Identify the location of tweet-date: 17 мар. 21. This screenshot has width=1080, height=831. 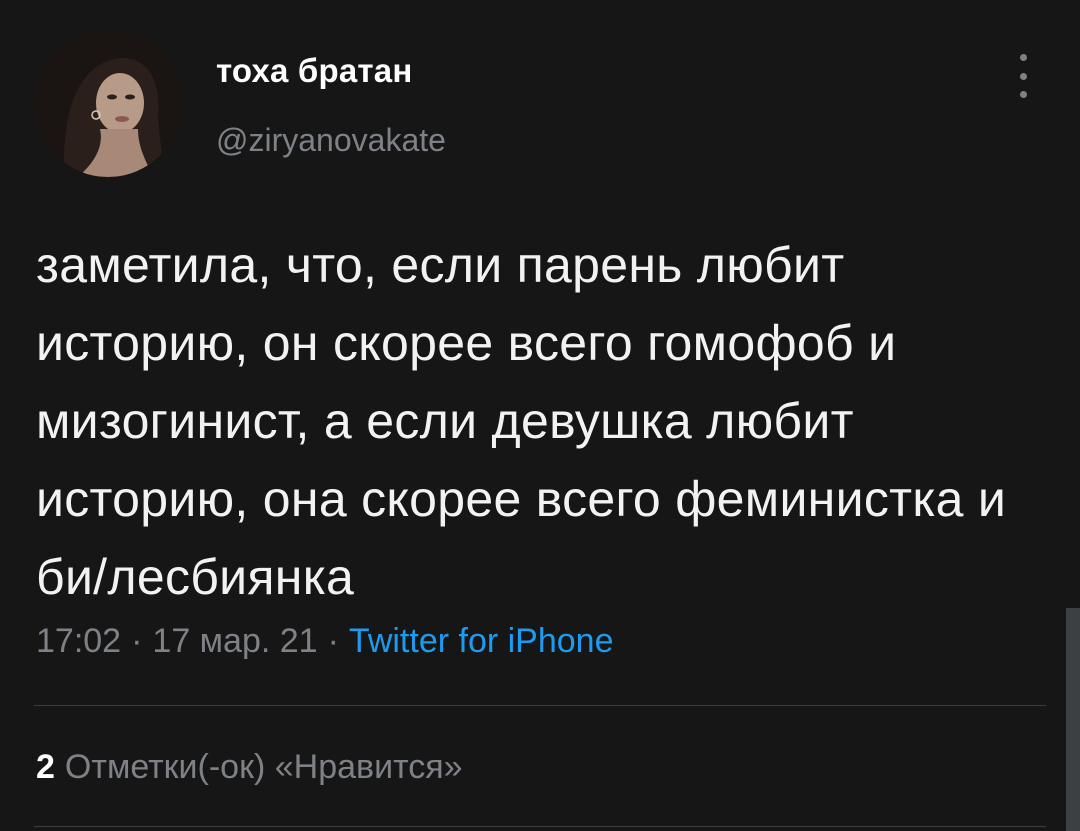
(235, 641).